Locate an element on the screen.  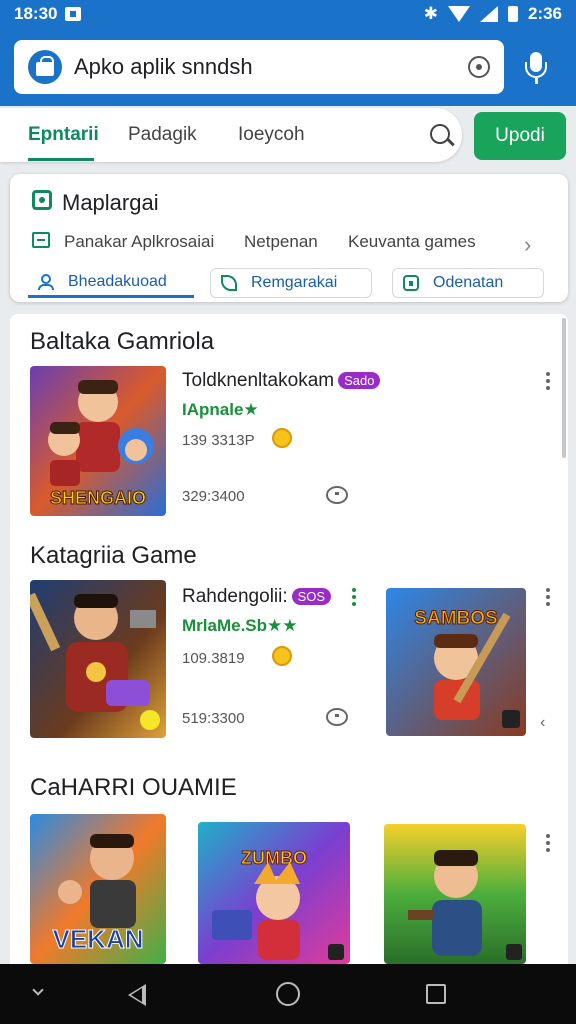
thumbnail-caption: SHENGAIO is located at coordinates (98, 498).